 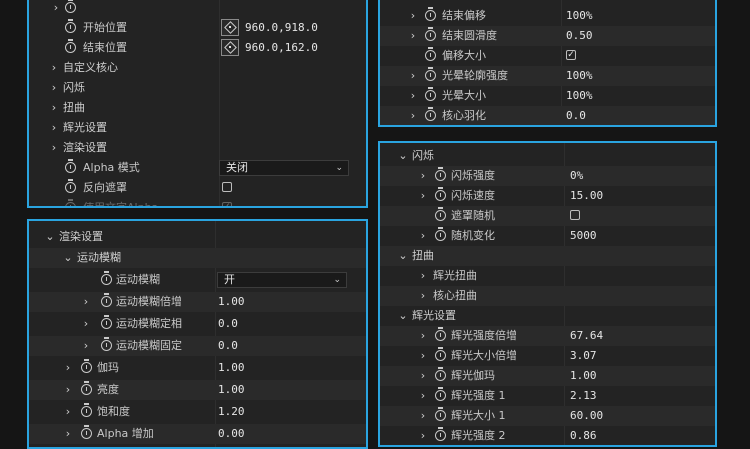 What do you see at coordinates (284, 168) in the screenshot?
I see `alpha-mode-dropdown: 关闭 ⌄` at bounding box center [284, 168].